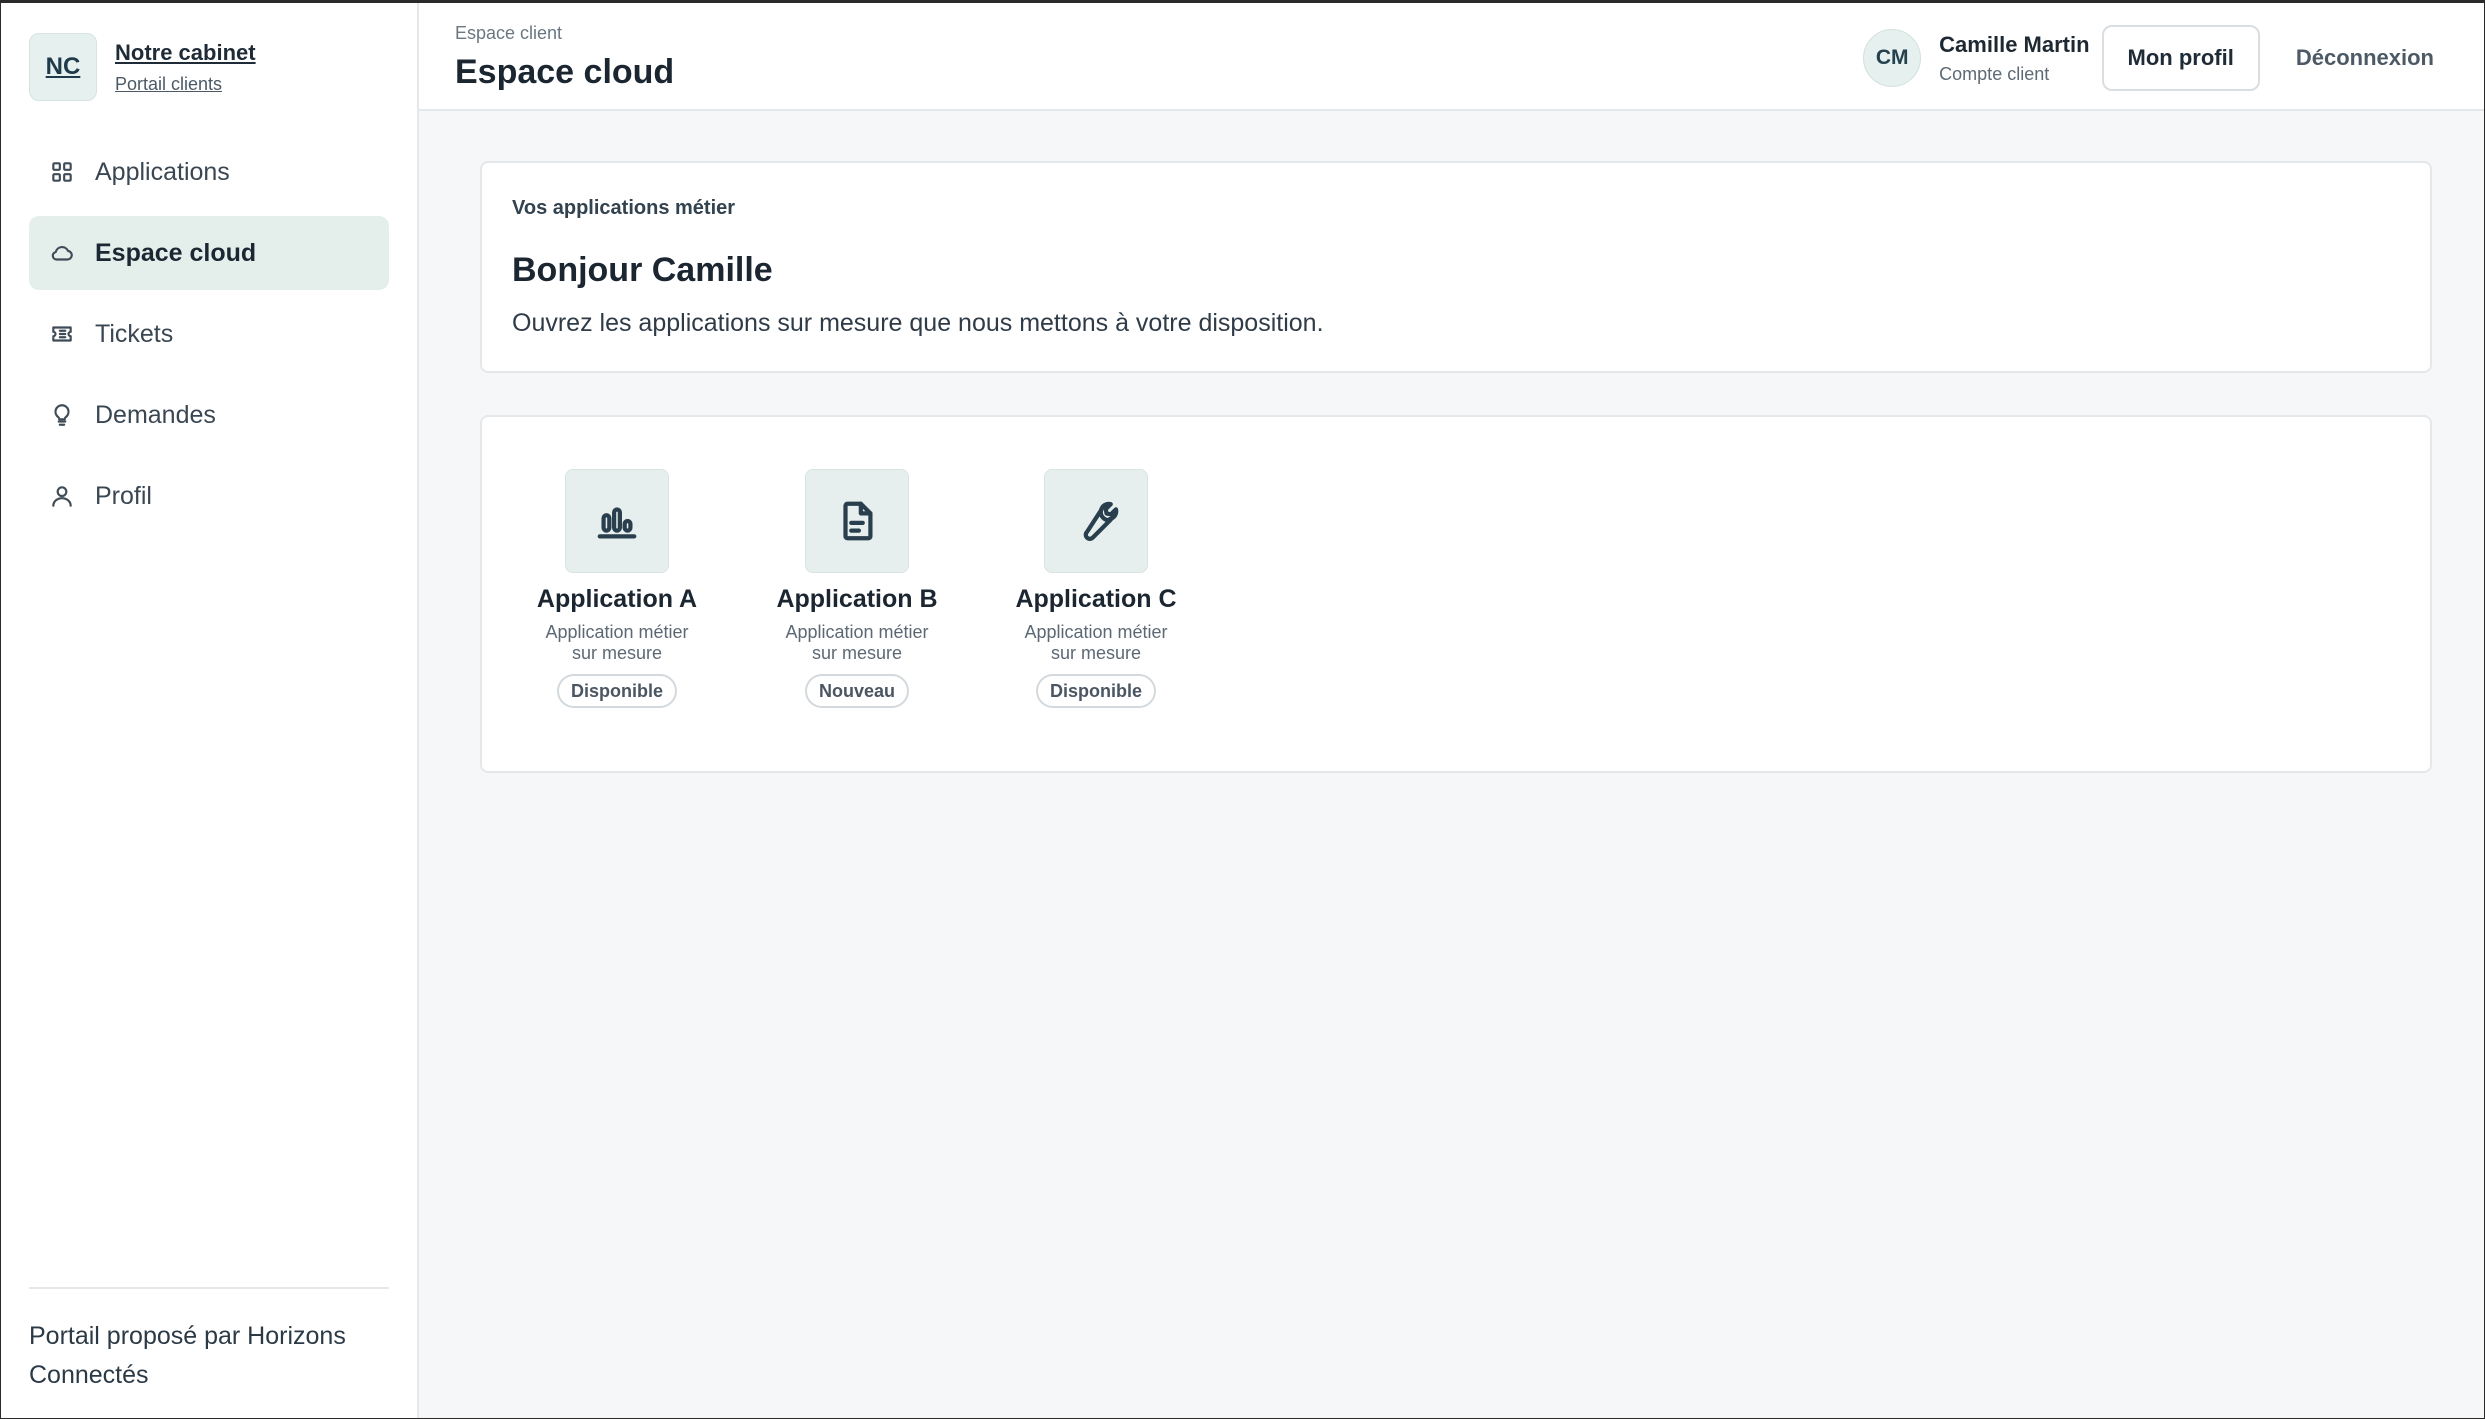 This screenshot has width=2485, height=1419. What do you see at coordinates (185, 84) in the screenshot?
I see `brand-subtitle: Portail clients` at bounding box center [185, 84].